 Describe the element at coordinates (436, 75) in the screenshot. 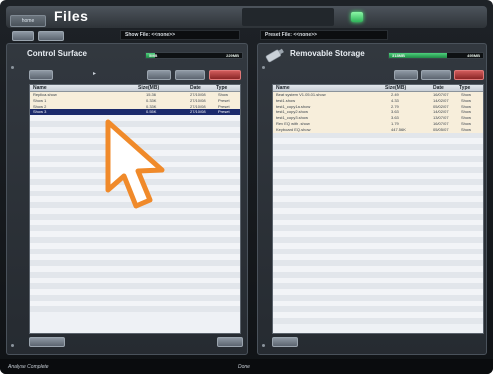

I see `storage-rename-button` at that location.